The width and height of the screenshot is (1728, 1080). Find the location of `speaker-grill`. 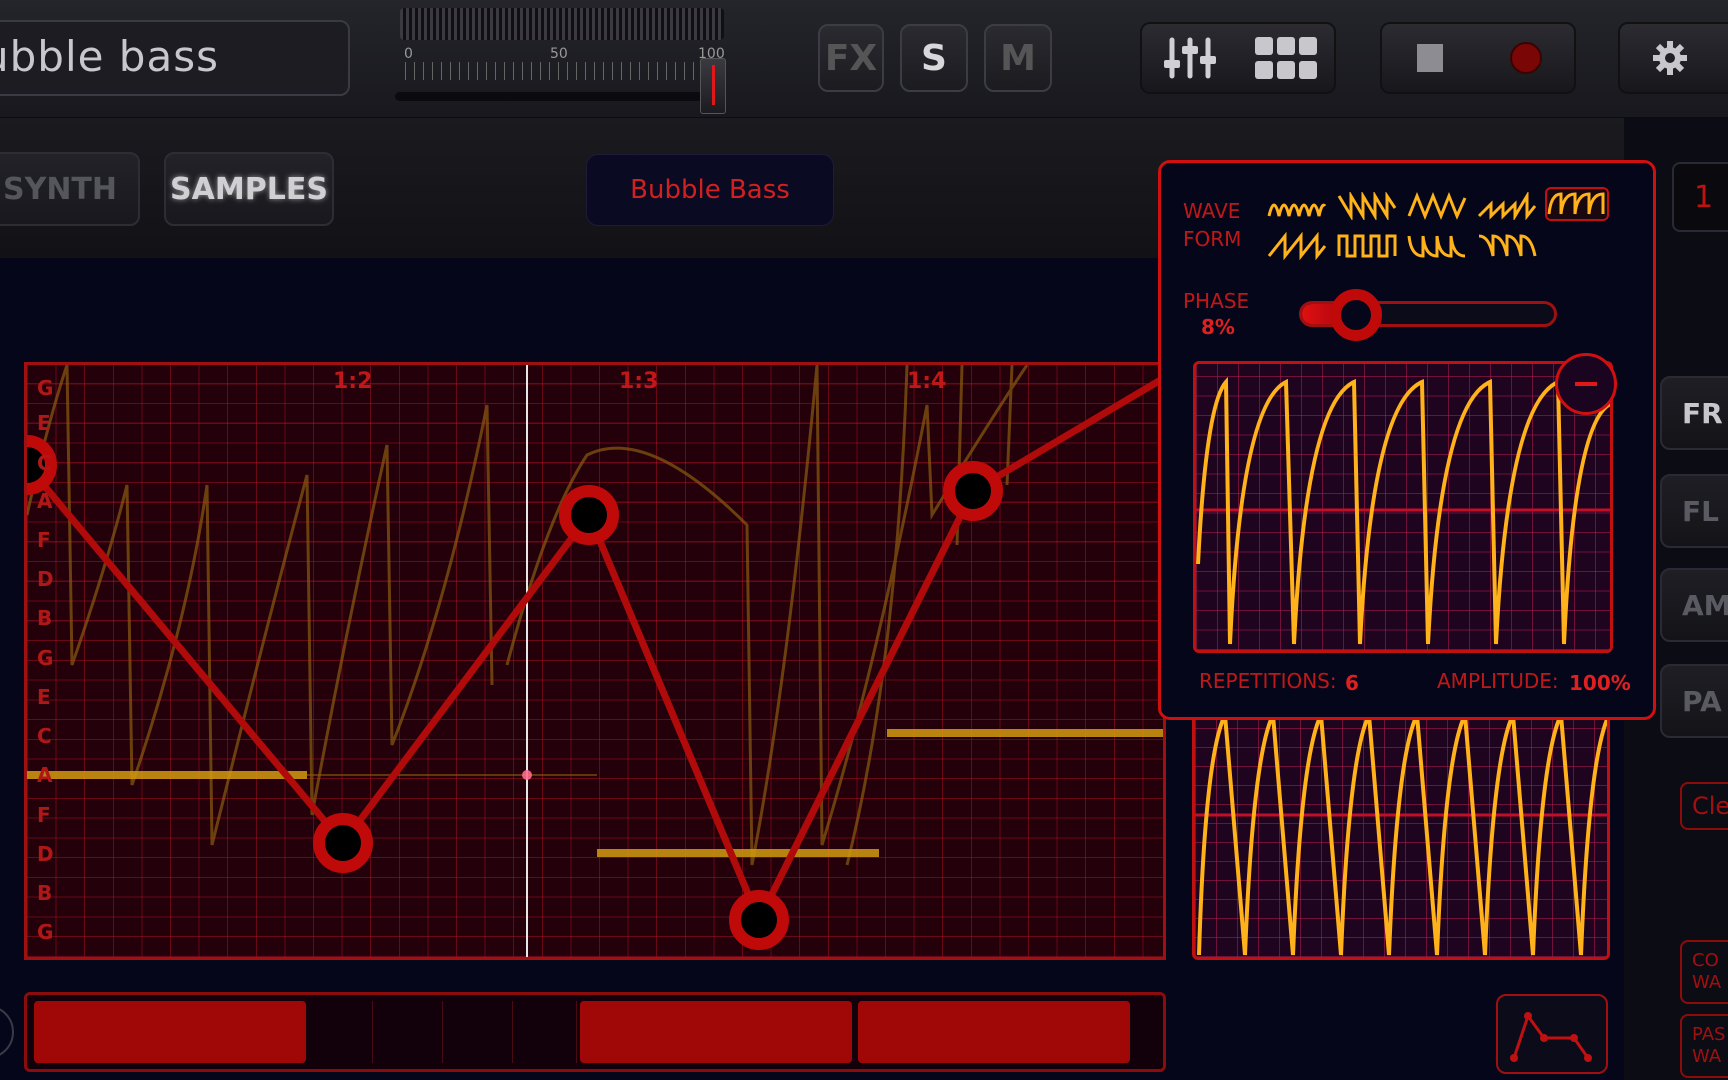

speaker-grill is located at coordinates (562, 24).